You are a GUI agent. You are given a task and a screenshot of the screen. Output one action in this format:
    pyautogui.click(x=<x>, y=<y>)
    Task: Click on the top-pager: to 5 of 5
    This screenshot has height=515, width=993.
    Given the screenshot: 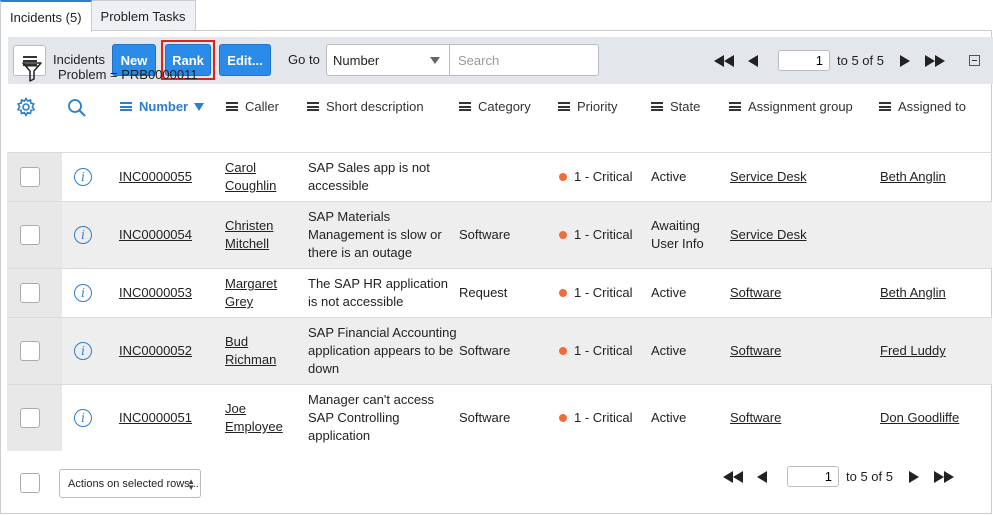 What is the action you would take?
    pyautogui.click(x=829, y=60)
    